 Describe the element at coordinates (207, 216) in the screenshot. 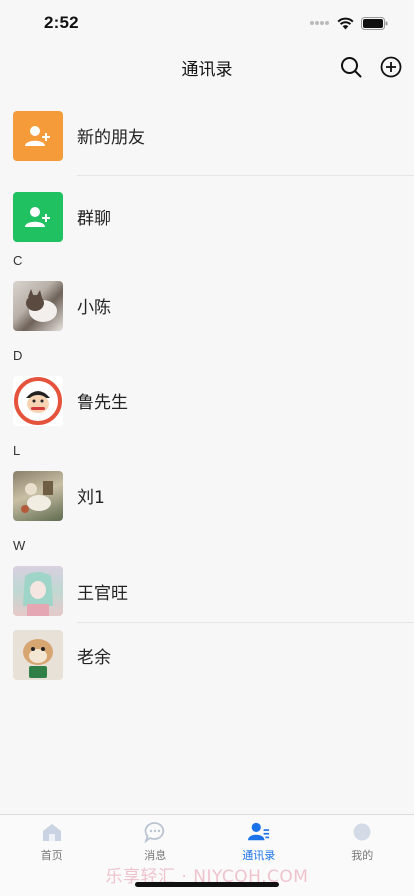

I see `group-chat-row: 群聊` at that location.